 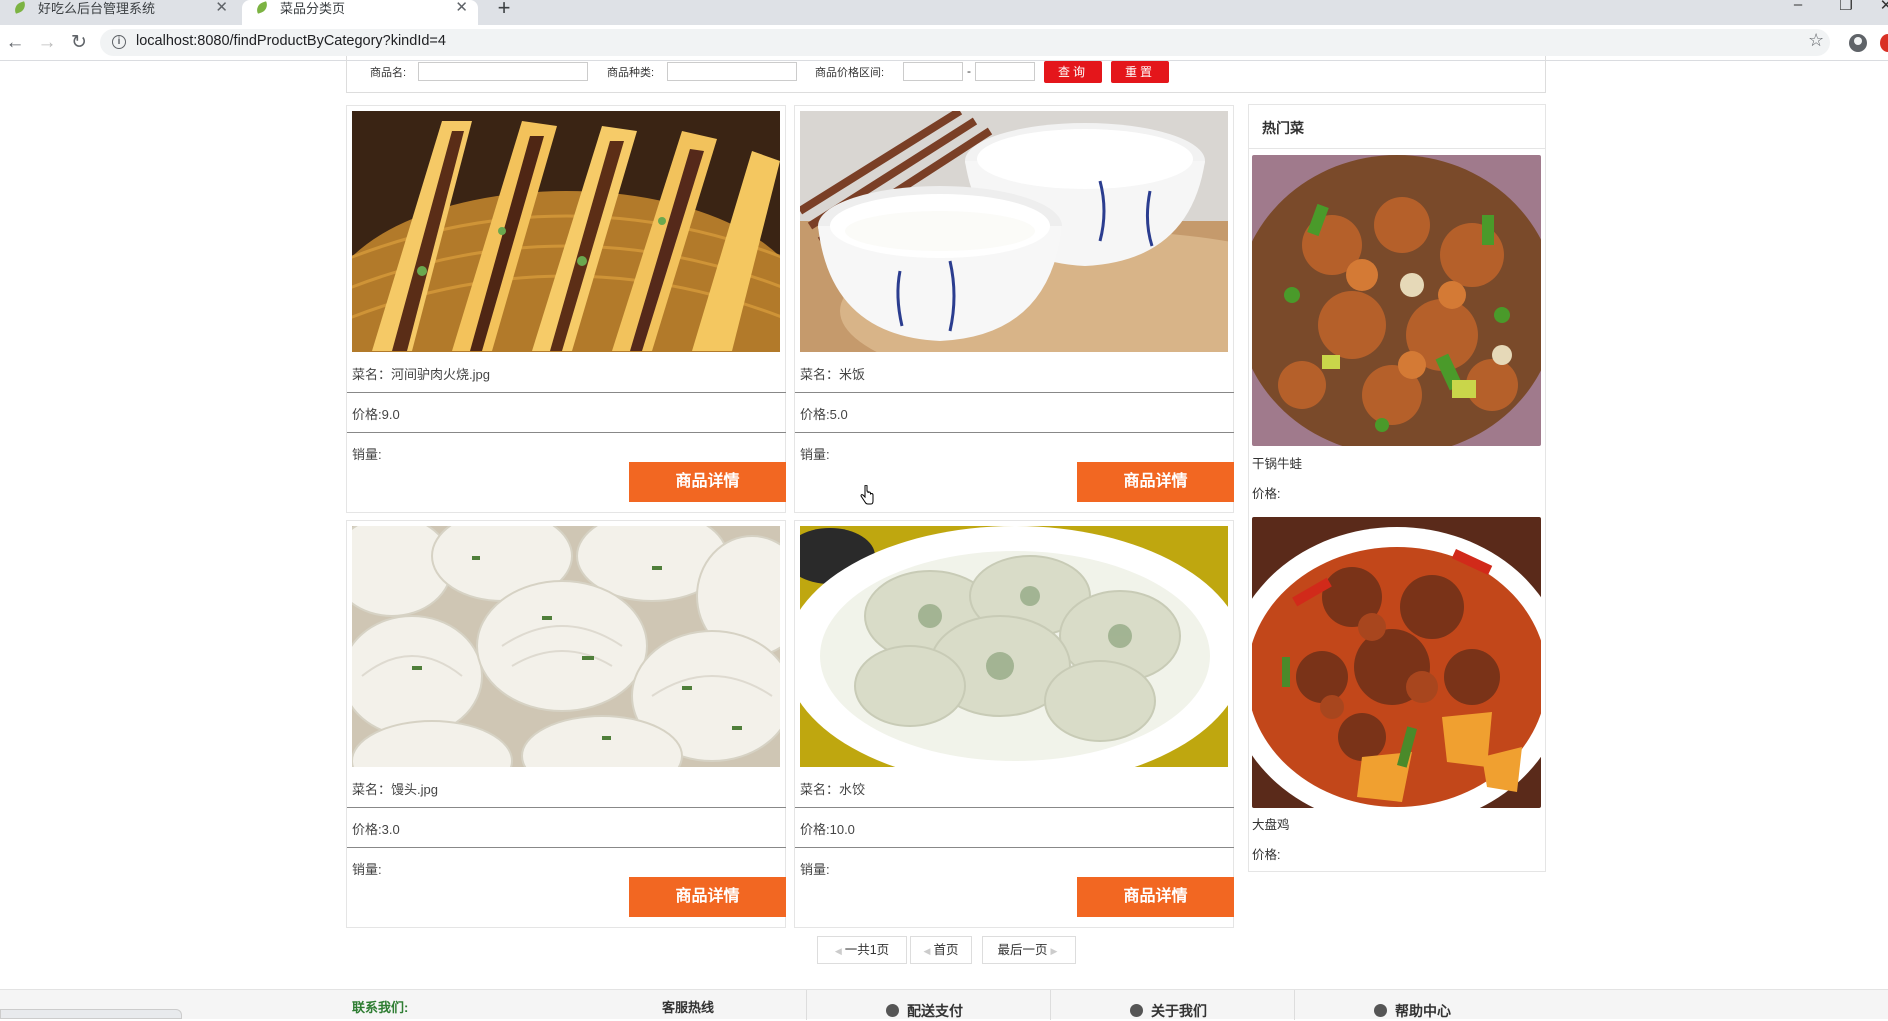 What do you see at coordinates (1283, 128) in the screenshot?
I see `hot-dishes-title: 热门菜` at bounding box center [1283, 128].